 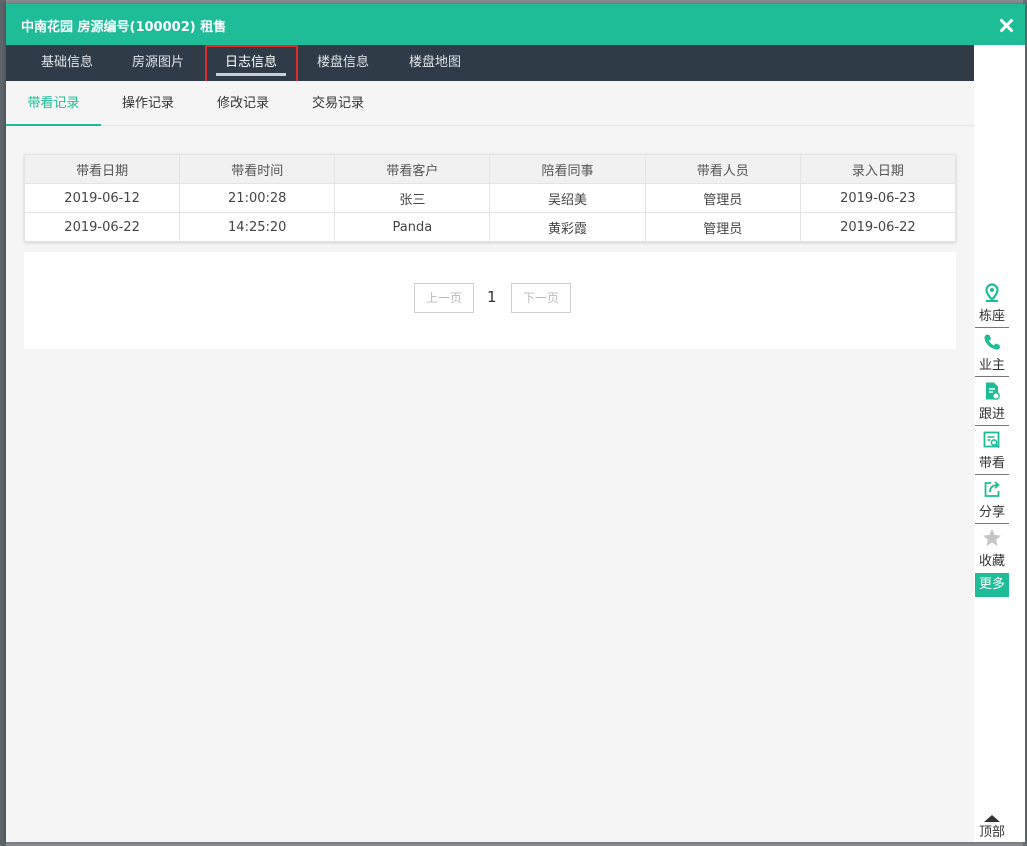 I want to click on right-toolbar: 栋座 业主 跟进 带看 分享 收藏 更多 顶部, so click(x=999, y=443).